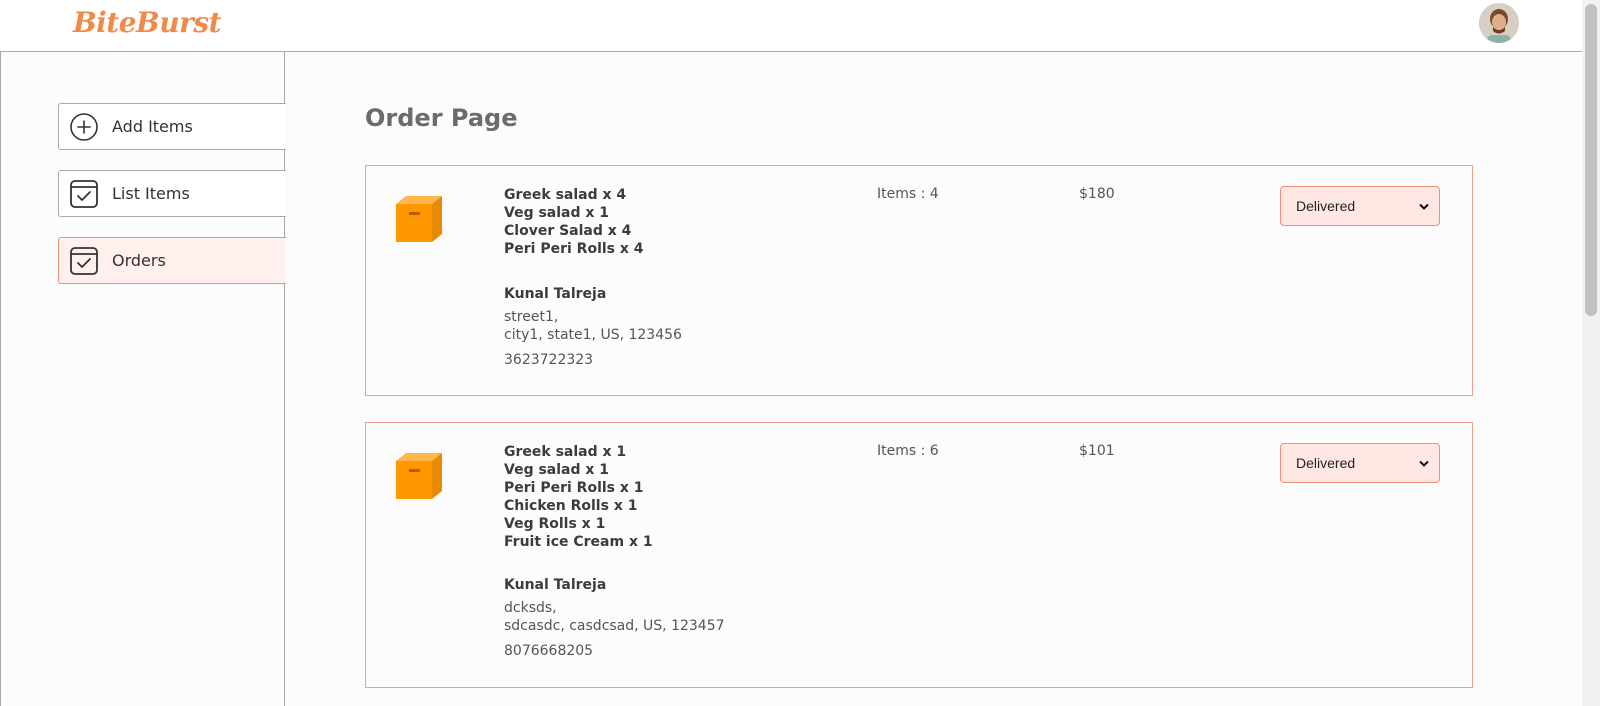 Image resolution: width=1600 pixels, height=706 pixels. Describe the element at coordinates (574, 488) in the screenshot. I see `order-item: Peri Peri Rolls x 1` at that location.